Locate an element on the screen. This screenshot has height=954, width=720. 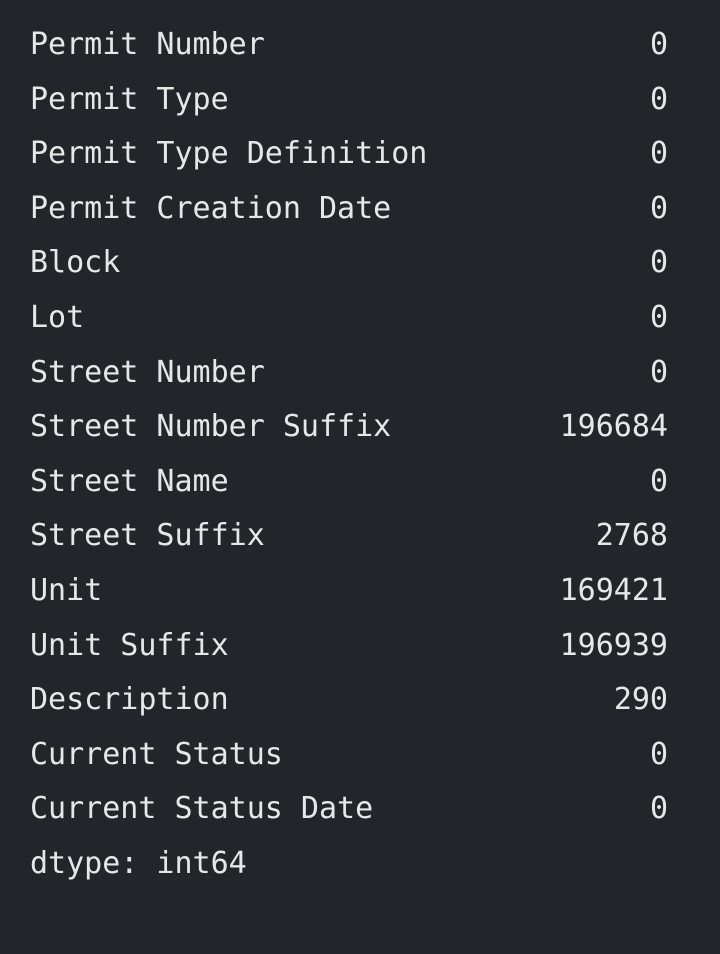
row-label: Description is located at coordinates (129, 700).